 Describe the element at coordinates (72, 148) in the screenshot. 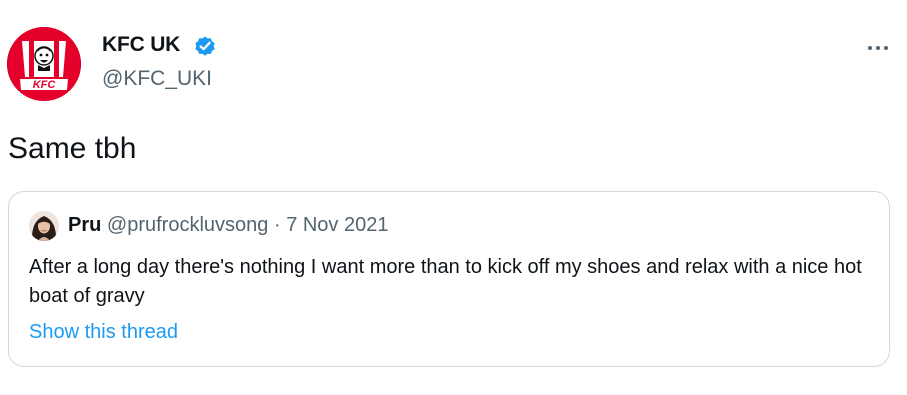

I see `tweet-text: Same tbh` at that location.